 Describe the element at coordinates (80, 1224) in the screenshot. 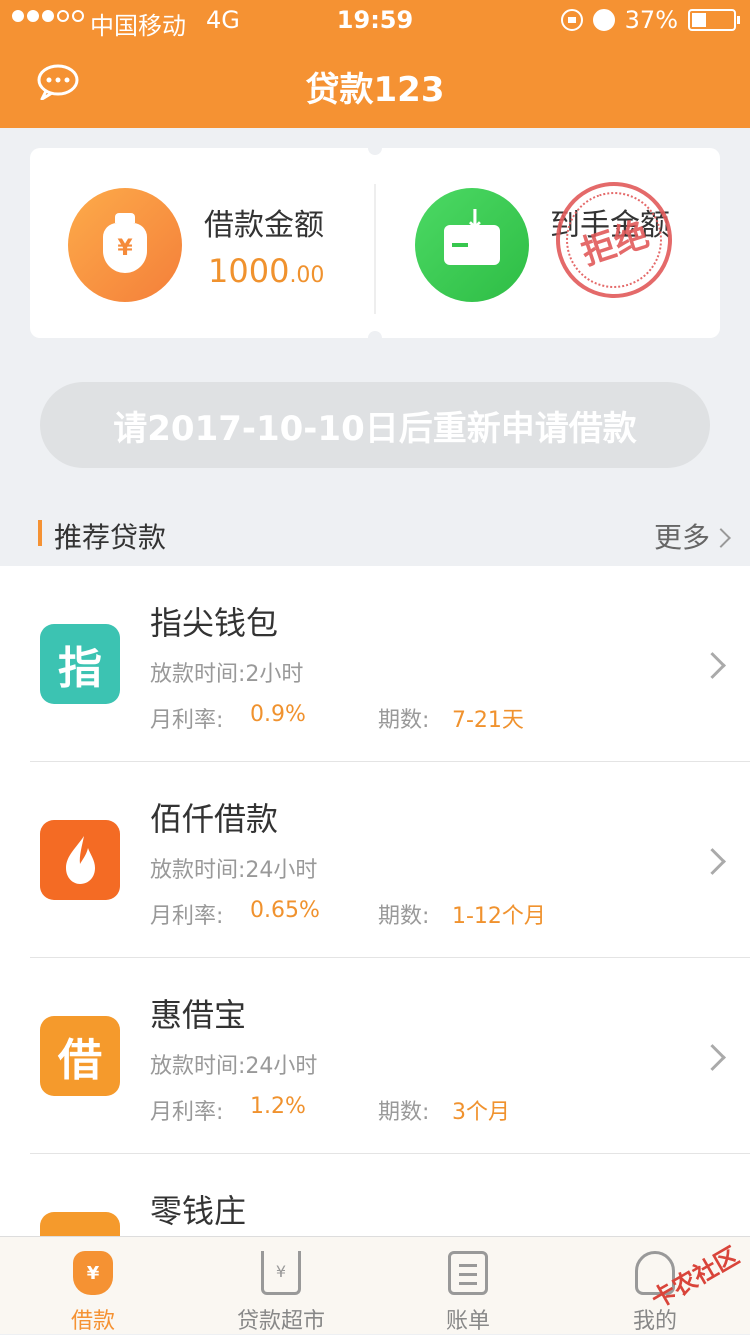

I see `loan-logo-lingqianzhuang` at that location.